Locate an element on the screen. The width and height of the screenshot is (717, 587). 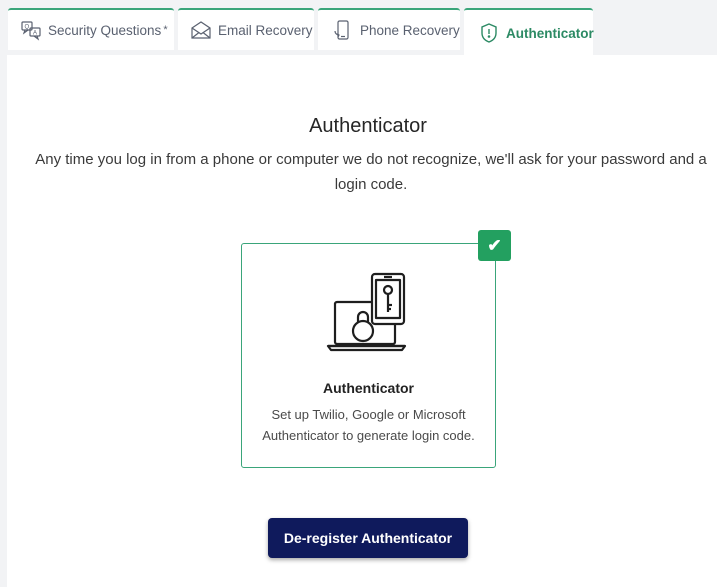
deregister-authenticator-button: De-register Authenticator is located at coordinates (368, 538).